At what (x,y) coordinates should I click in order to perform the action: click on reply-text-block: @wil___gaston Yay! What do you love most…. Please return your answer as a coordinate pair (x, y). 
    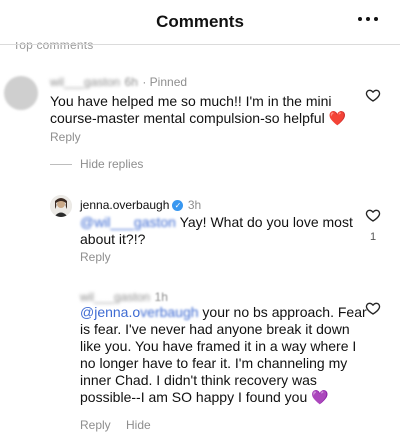
    Looking at the image, I should click on (222, 231).